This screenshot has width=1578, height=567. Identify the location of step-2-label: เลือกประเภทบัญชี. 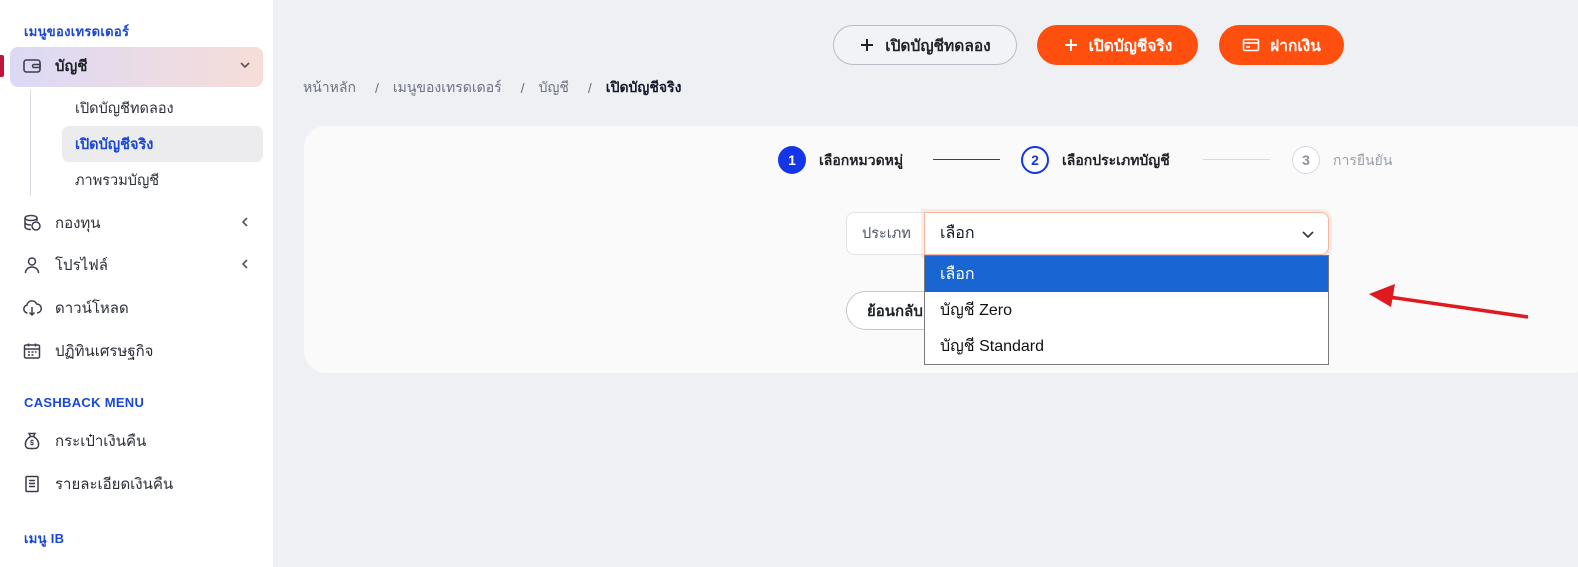
(1116, 160).